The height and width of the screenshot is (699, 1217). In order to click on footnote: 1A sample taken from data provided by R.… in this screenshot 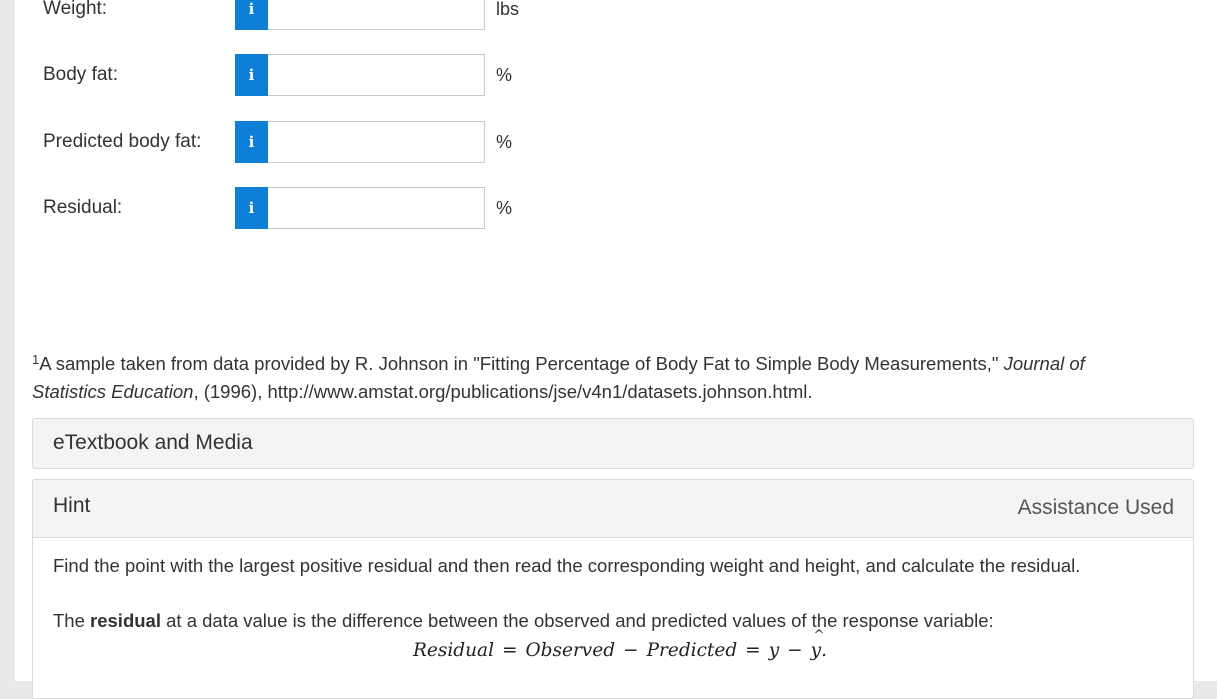, I will do `click(597, 378)`.